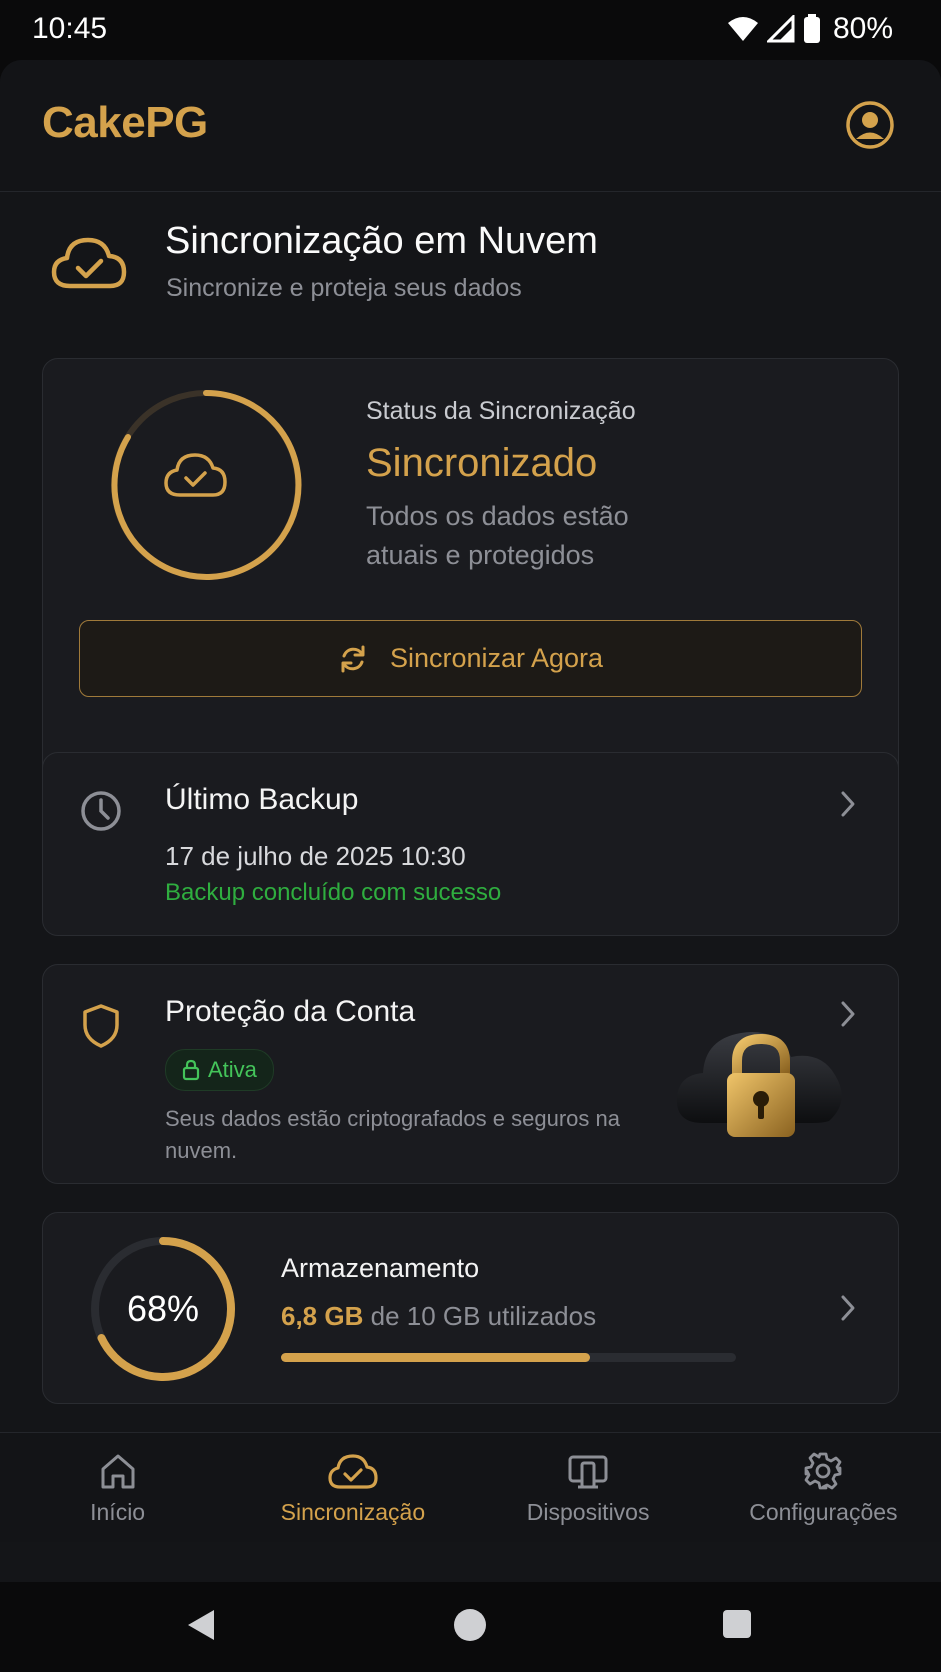 The image size is (941, 1672). Describe the element at coordinates (353, 1512) in the screenshot. I see `nav-label: Sincronização` at that location.